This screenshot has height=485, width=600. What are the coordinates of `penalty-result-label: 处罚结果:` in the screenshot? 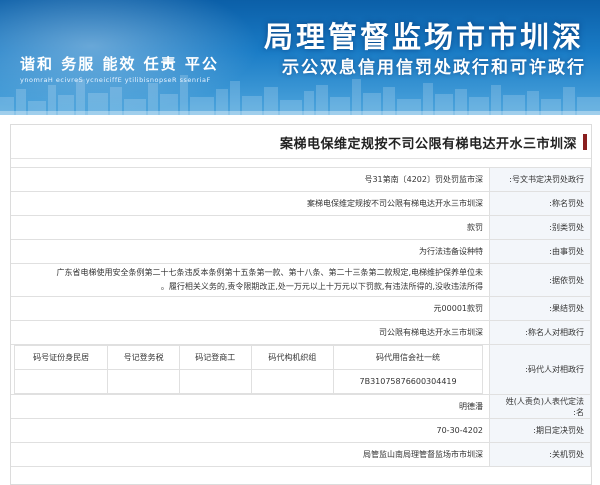 It's located at (540, 308).